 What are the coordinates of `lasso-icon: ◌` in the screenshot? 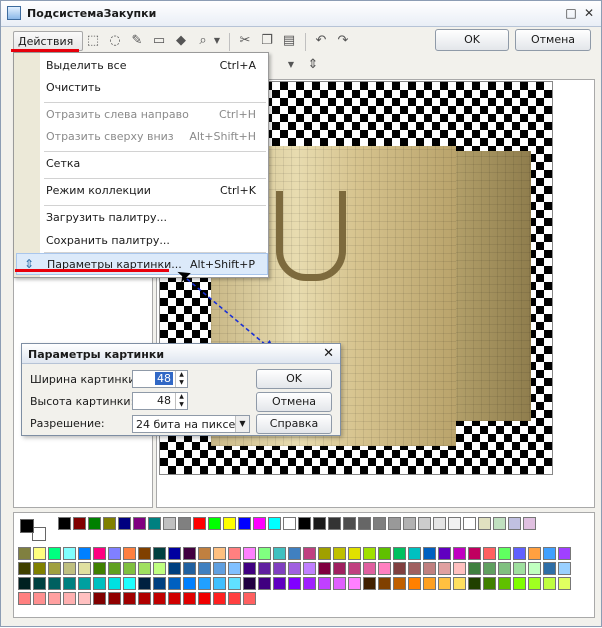 It's located at (115, 41).